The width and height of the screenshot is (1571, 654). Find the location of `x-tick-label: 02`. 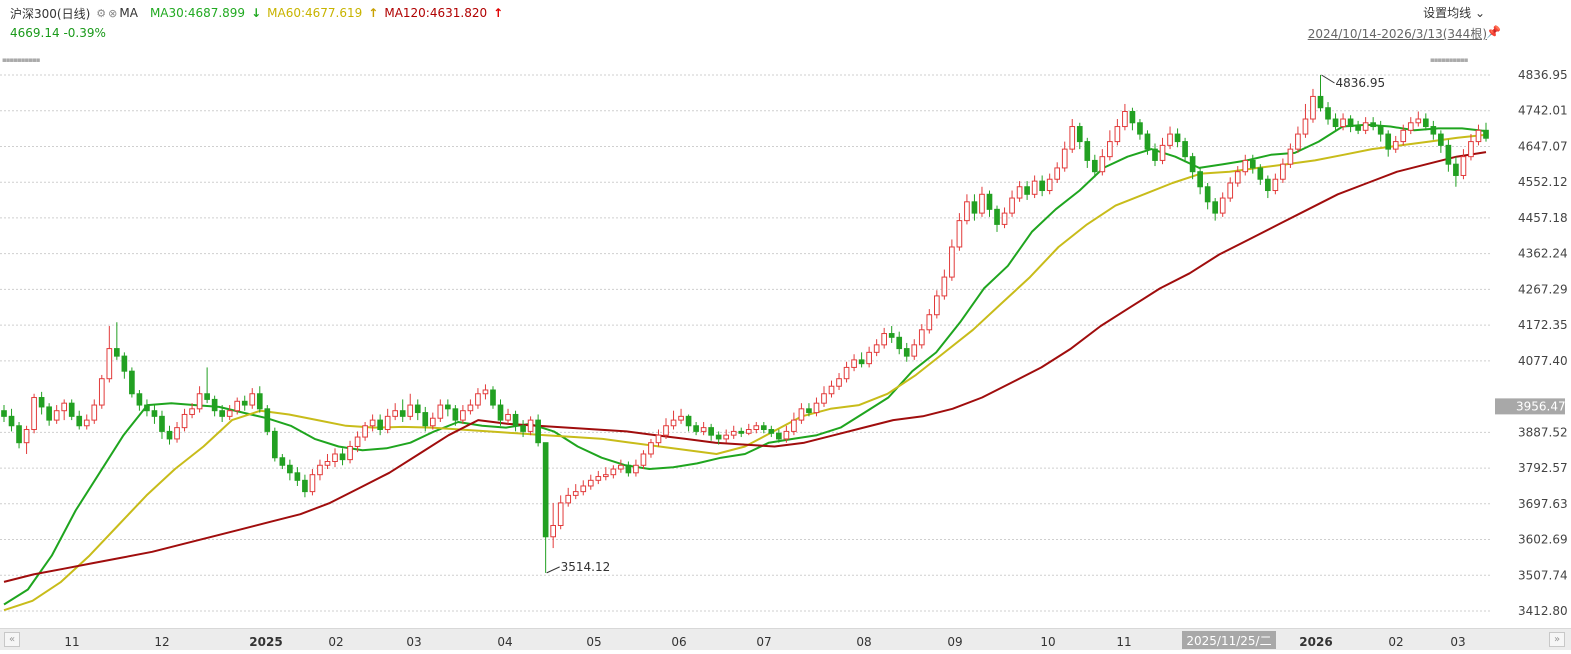

x-tick-label: 02 is located at coordinates (335, 642).